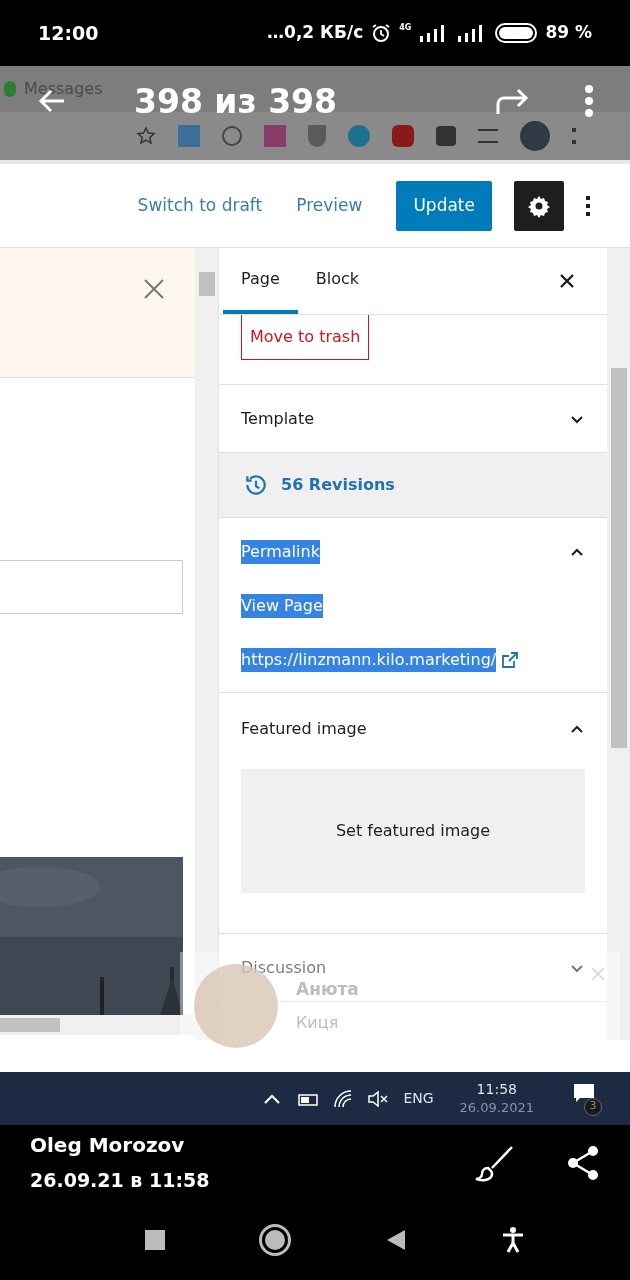 The image size is (630, 1280). I want to click on share-icon, so click(583, 1162).